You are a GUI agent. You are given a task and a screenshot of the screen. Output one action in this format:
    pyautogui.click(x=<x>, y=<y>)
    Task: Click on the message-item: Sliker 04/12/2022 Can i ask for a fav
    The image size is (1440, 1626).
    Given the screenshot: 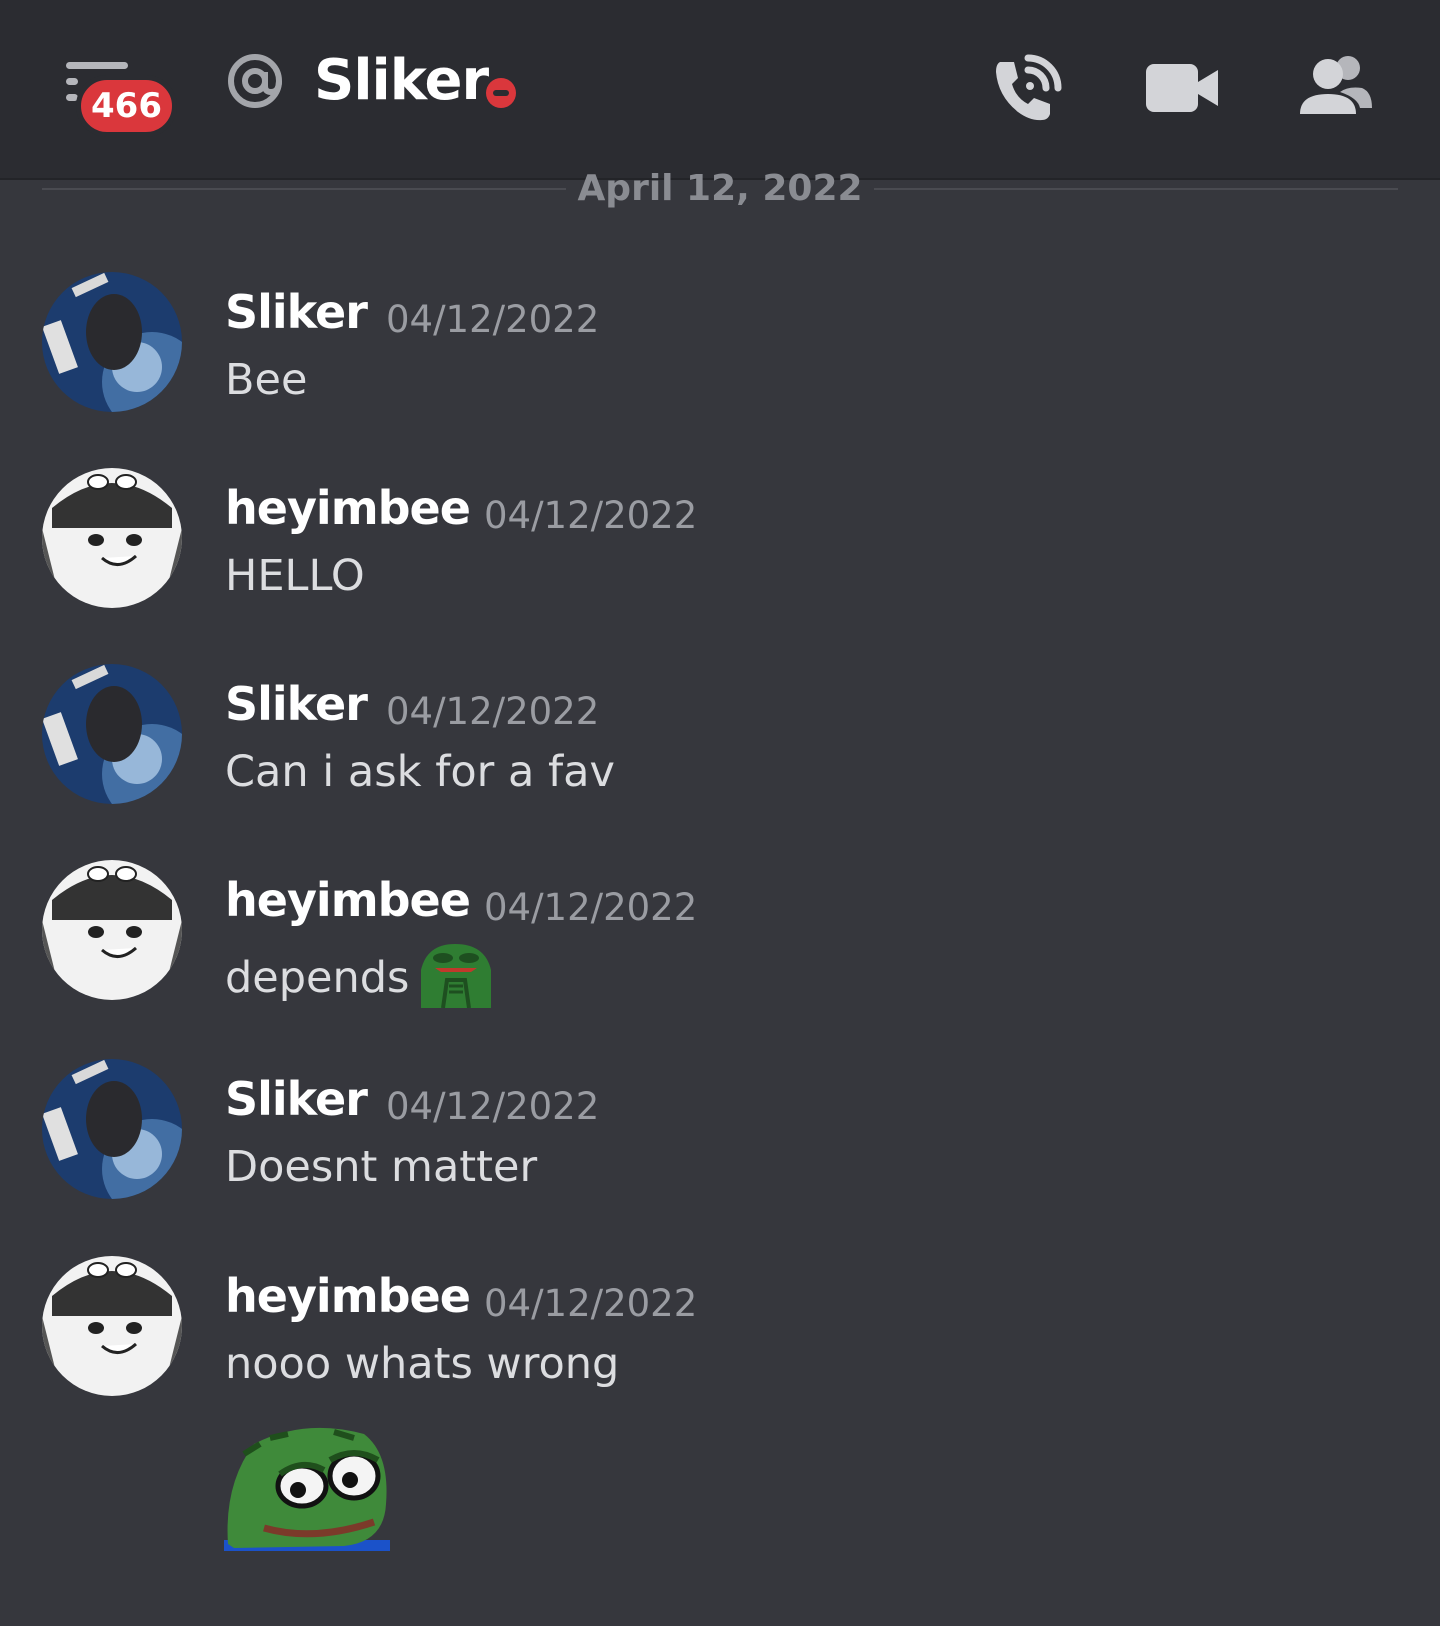 What is the action you would take?
    pyautogui.click(x=720, y=759)
    